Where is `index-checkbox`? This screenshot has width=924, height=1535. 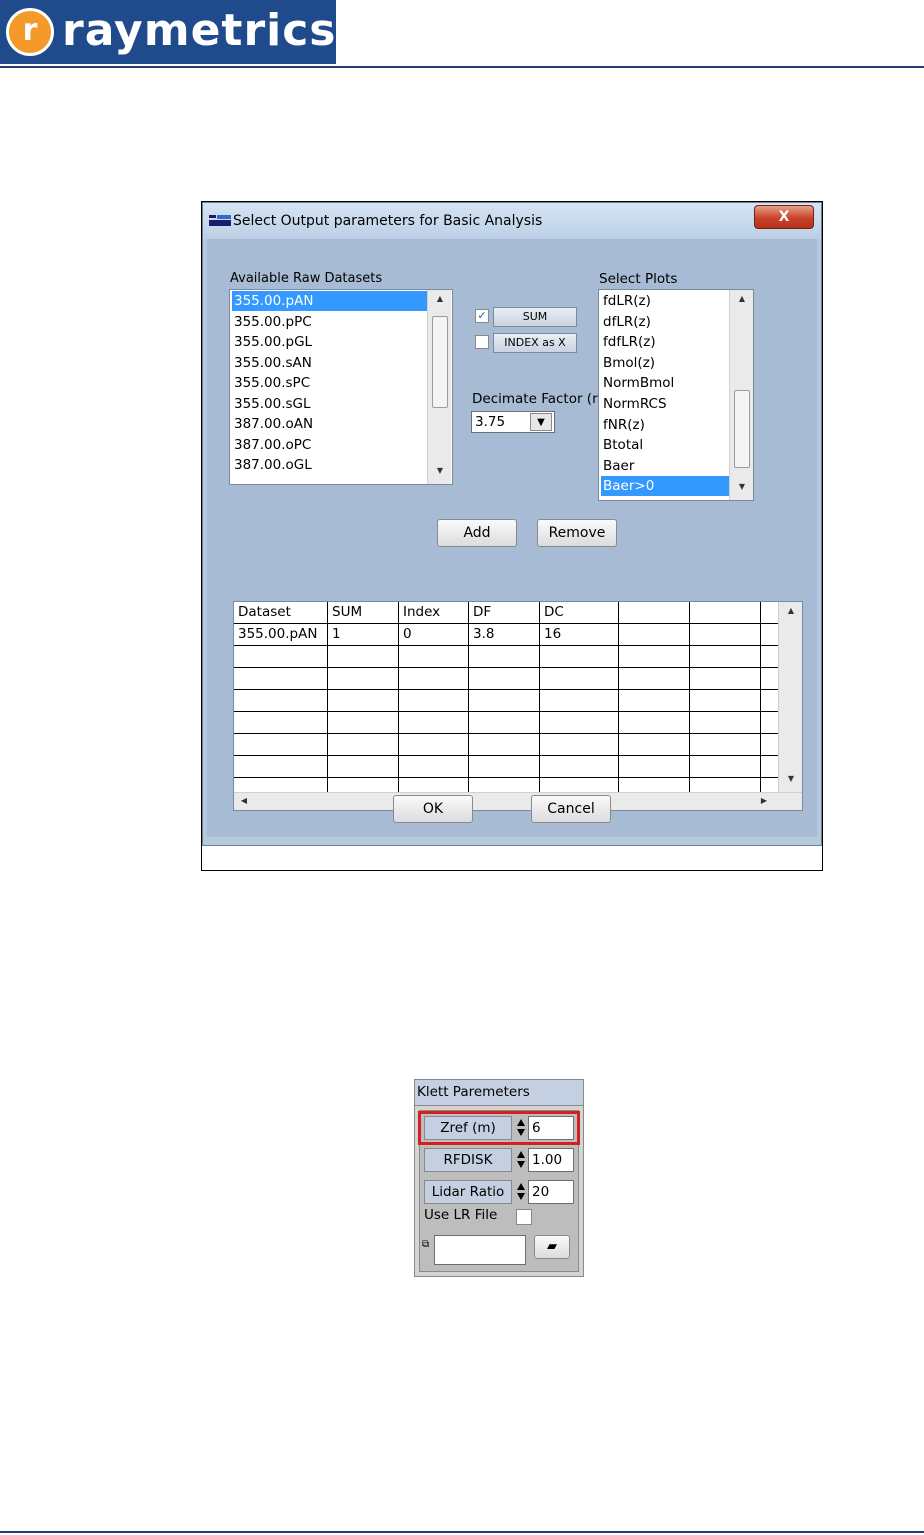 index-checkbox is located at coordinates (482, 342).